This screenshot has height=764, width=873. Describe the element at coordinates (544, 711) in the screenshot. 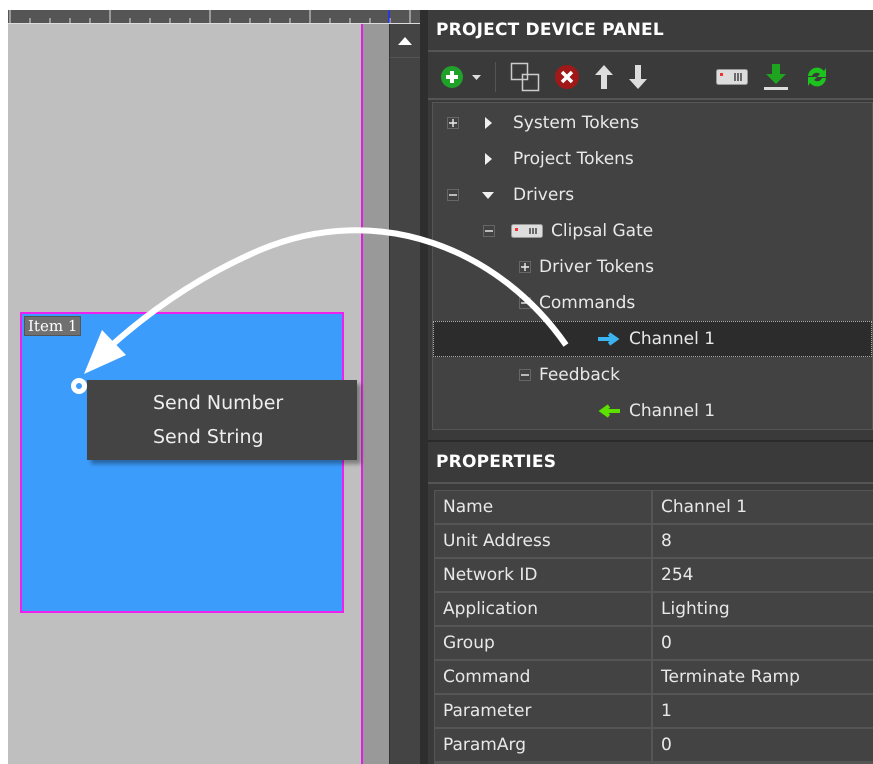

I see `property-name: Parameter` at that location.